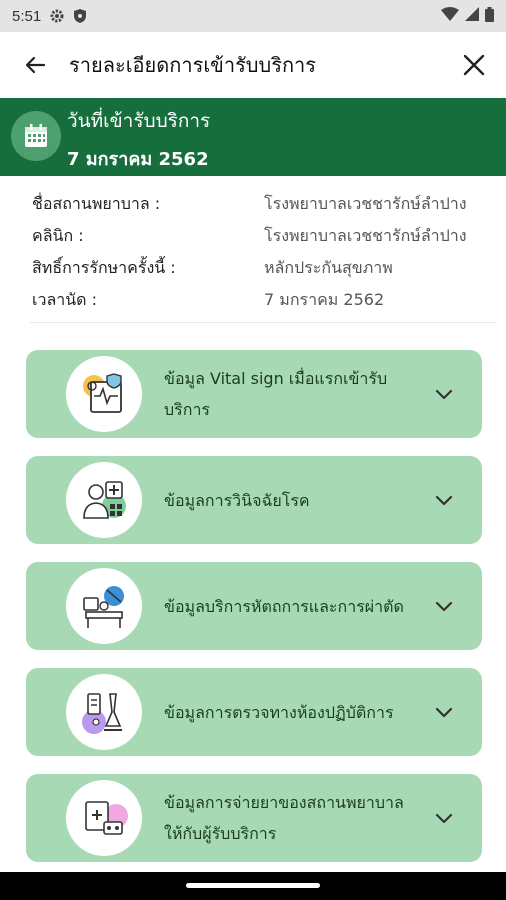 The image size is (506, 900). I want to click on diagnosis-icon, so click(104, 500).